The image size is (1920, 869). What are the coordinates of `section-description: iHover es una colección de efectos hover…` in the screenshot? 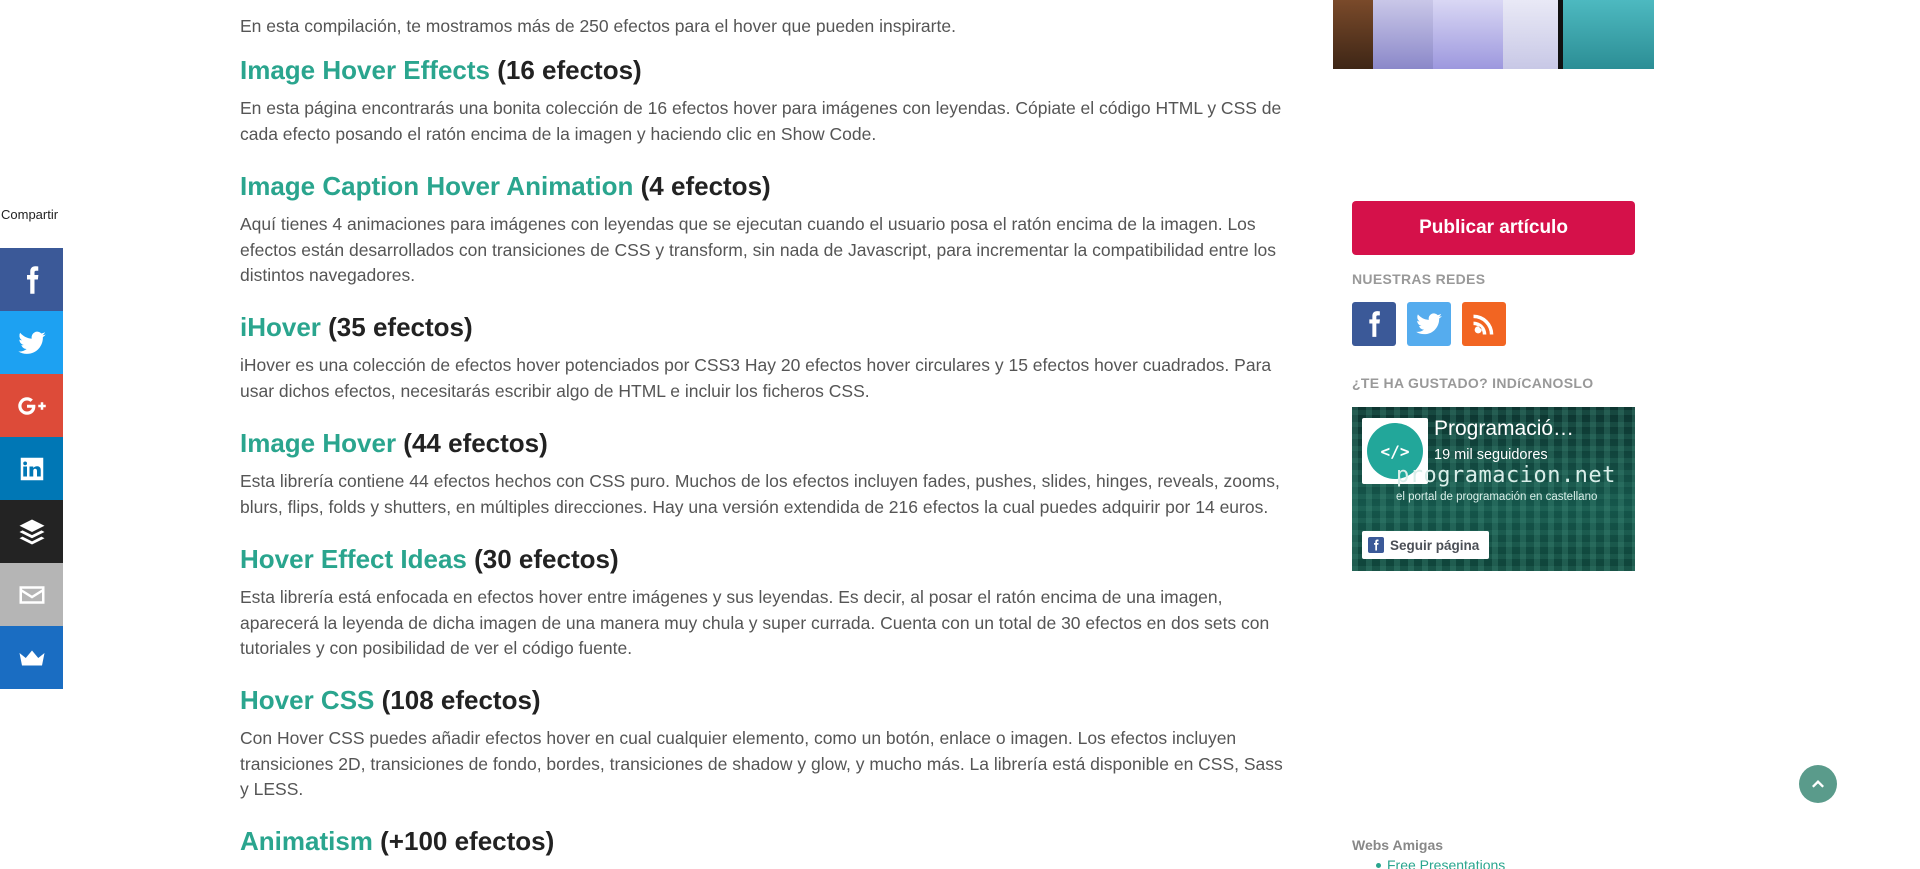 It's located at (756, 378).